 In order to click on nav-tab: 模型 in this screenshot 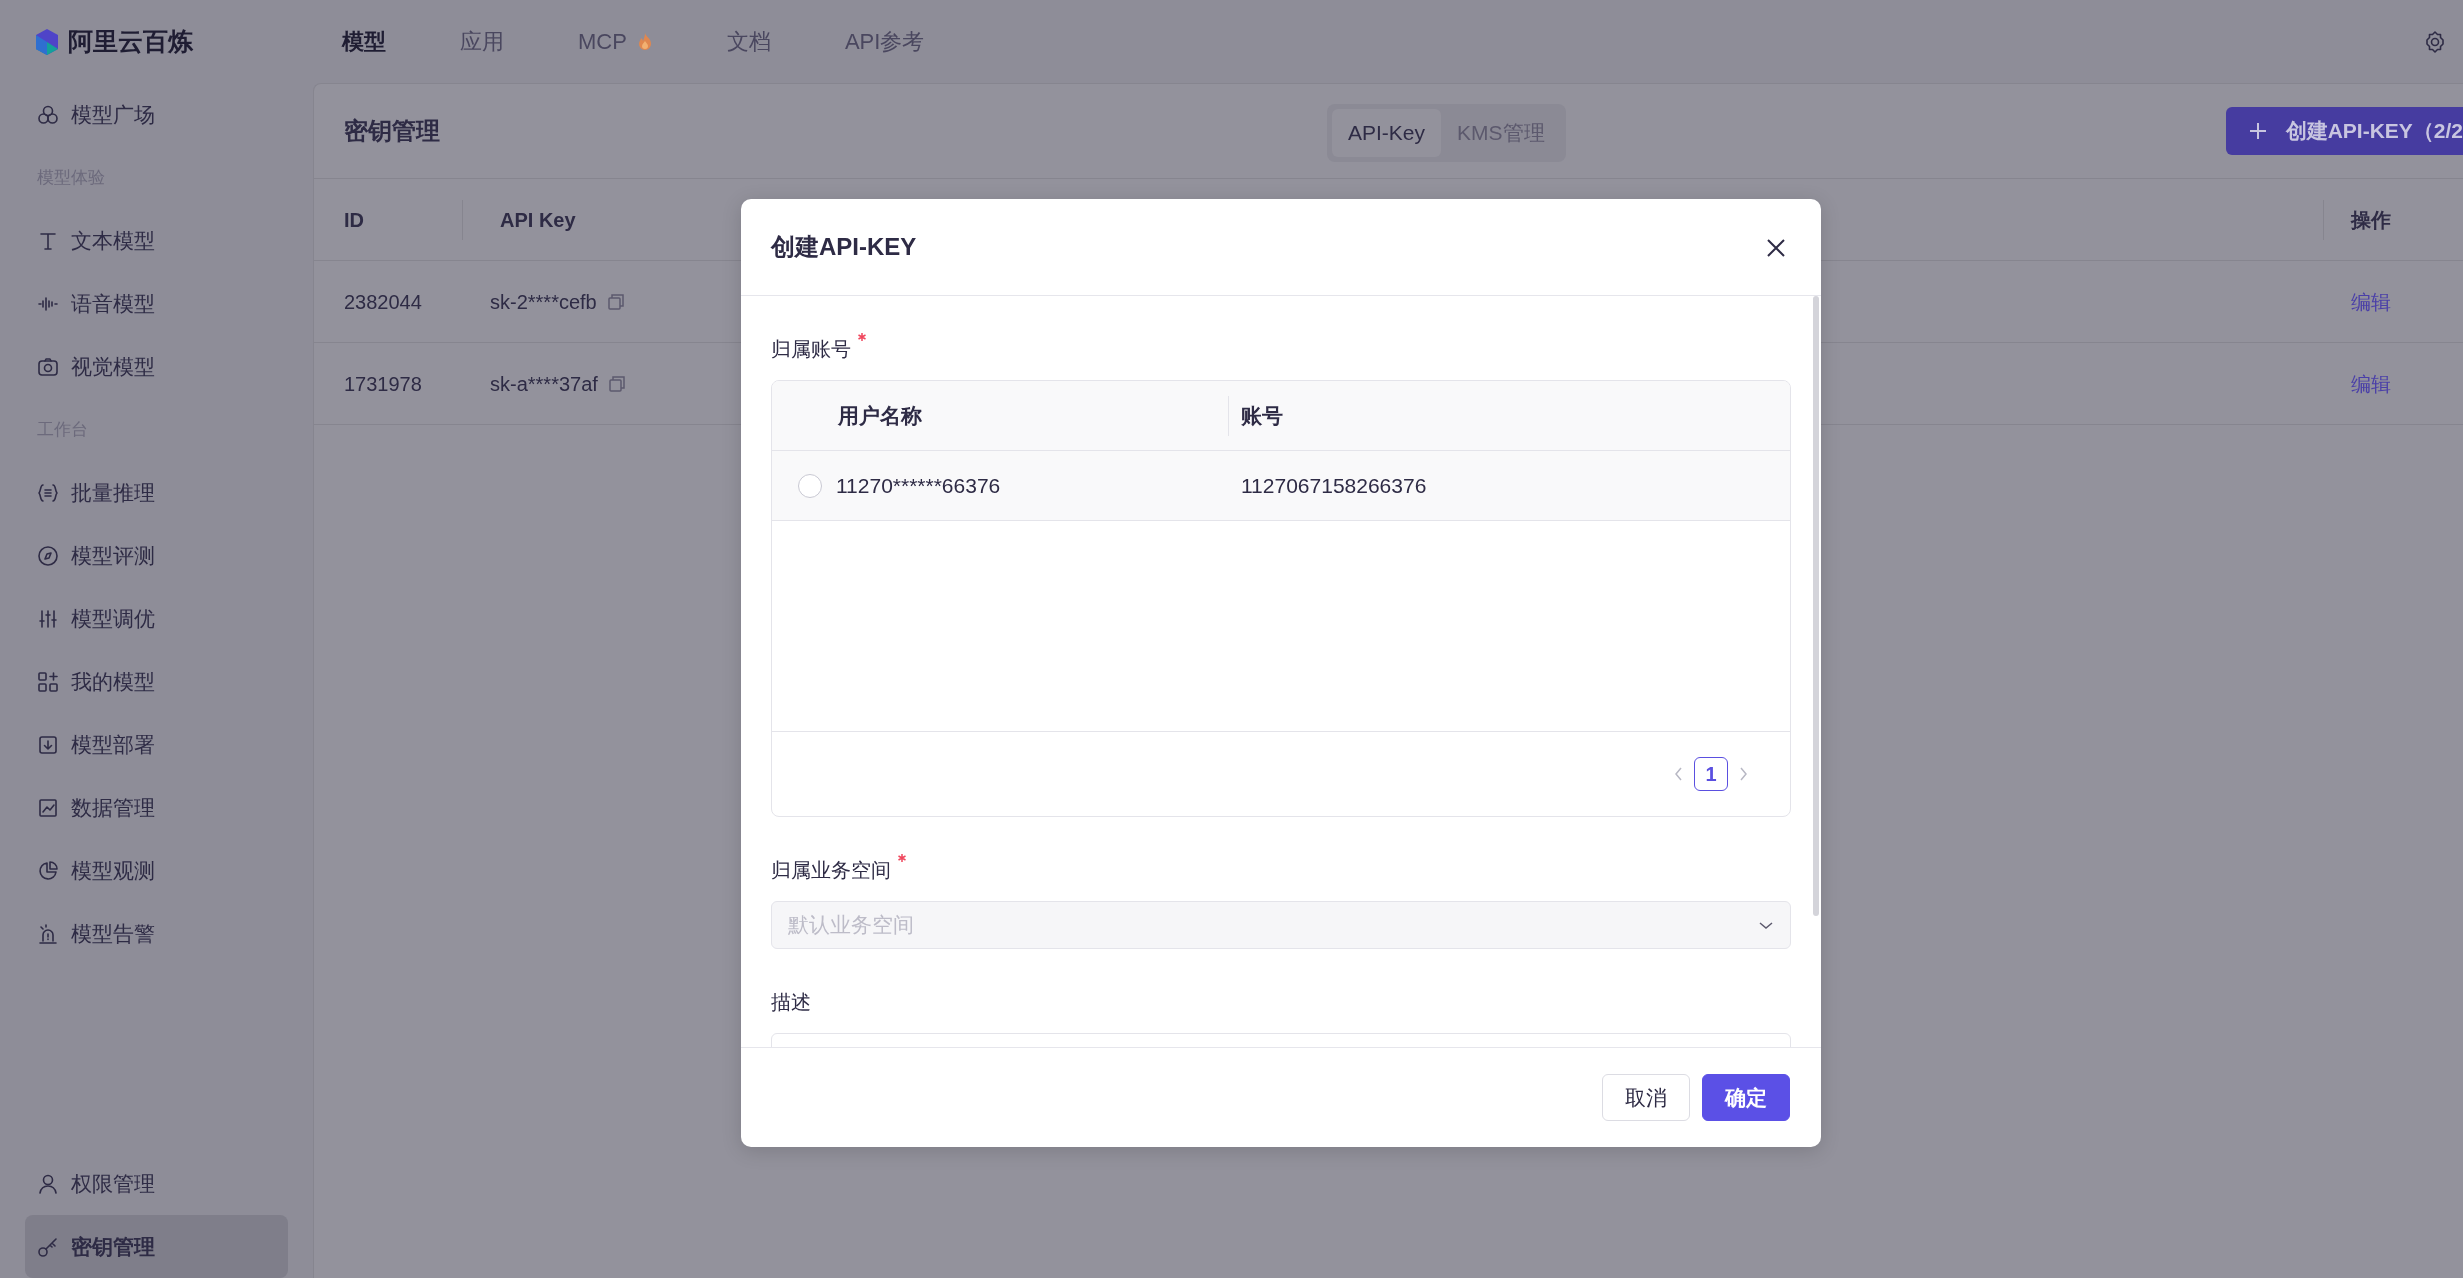, I will do `click(364, 41)`.